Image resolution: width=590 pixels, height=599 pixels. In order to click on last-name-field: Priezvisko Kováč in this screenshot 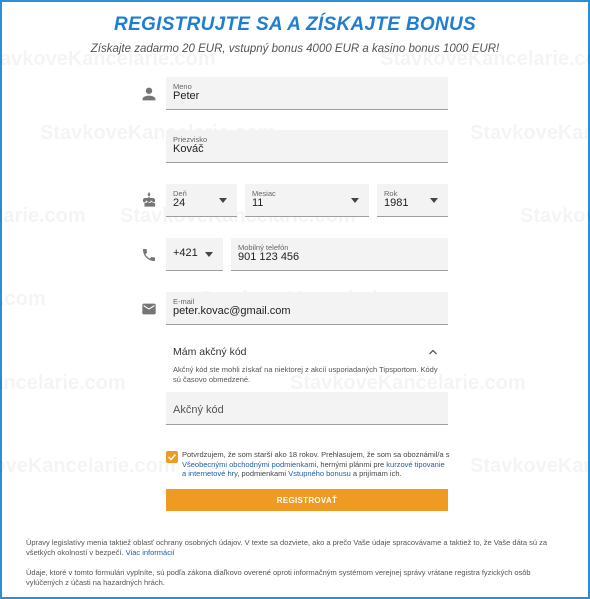, I will do `click(307, 146)`.